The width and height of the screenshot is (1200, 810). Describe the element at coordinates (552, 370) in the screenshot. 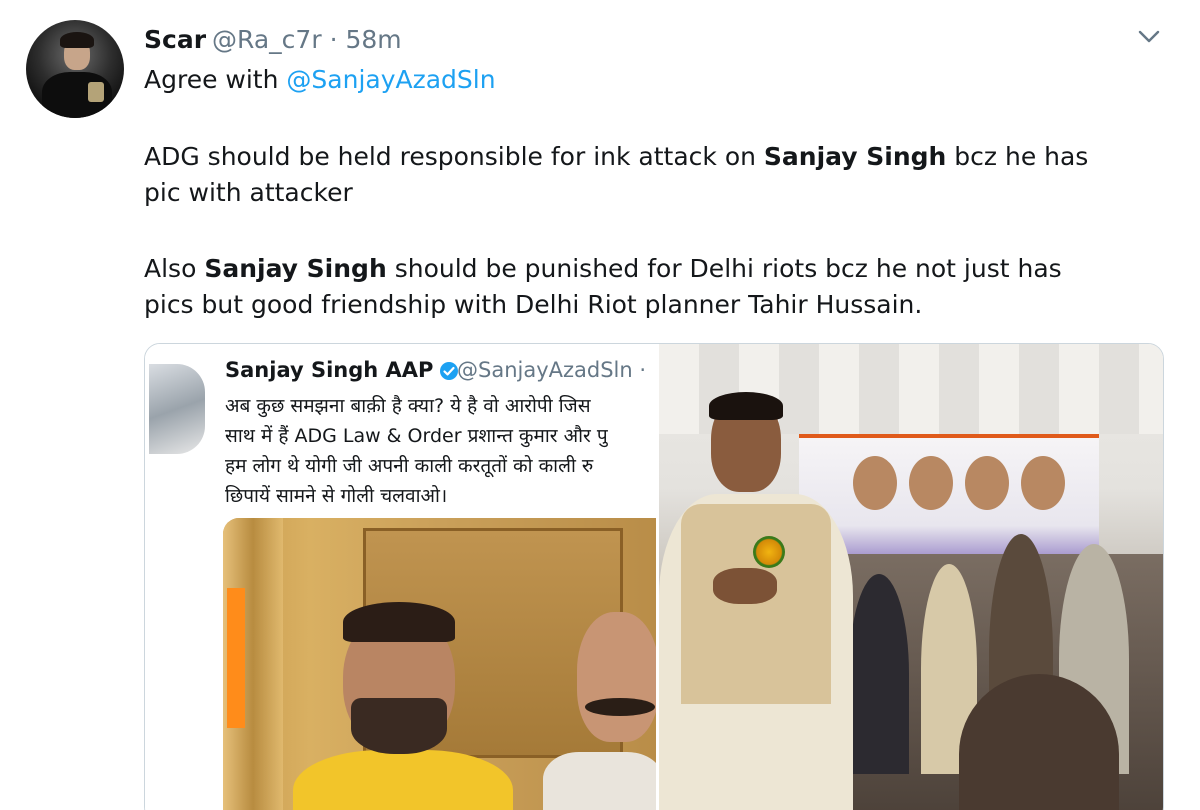

I see `embedded-author-handle: @SanjayAzadSln ·` at that location.